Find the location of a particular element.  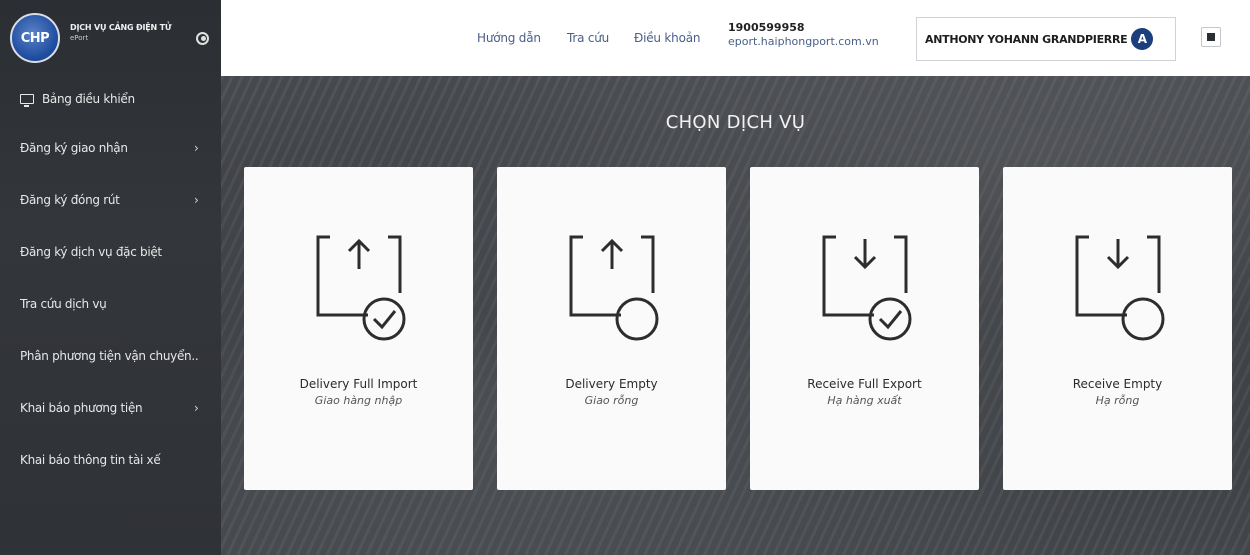

hotline: 1900599958 eport.haiphongport.com.vn is located at coordinates (803, 34).